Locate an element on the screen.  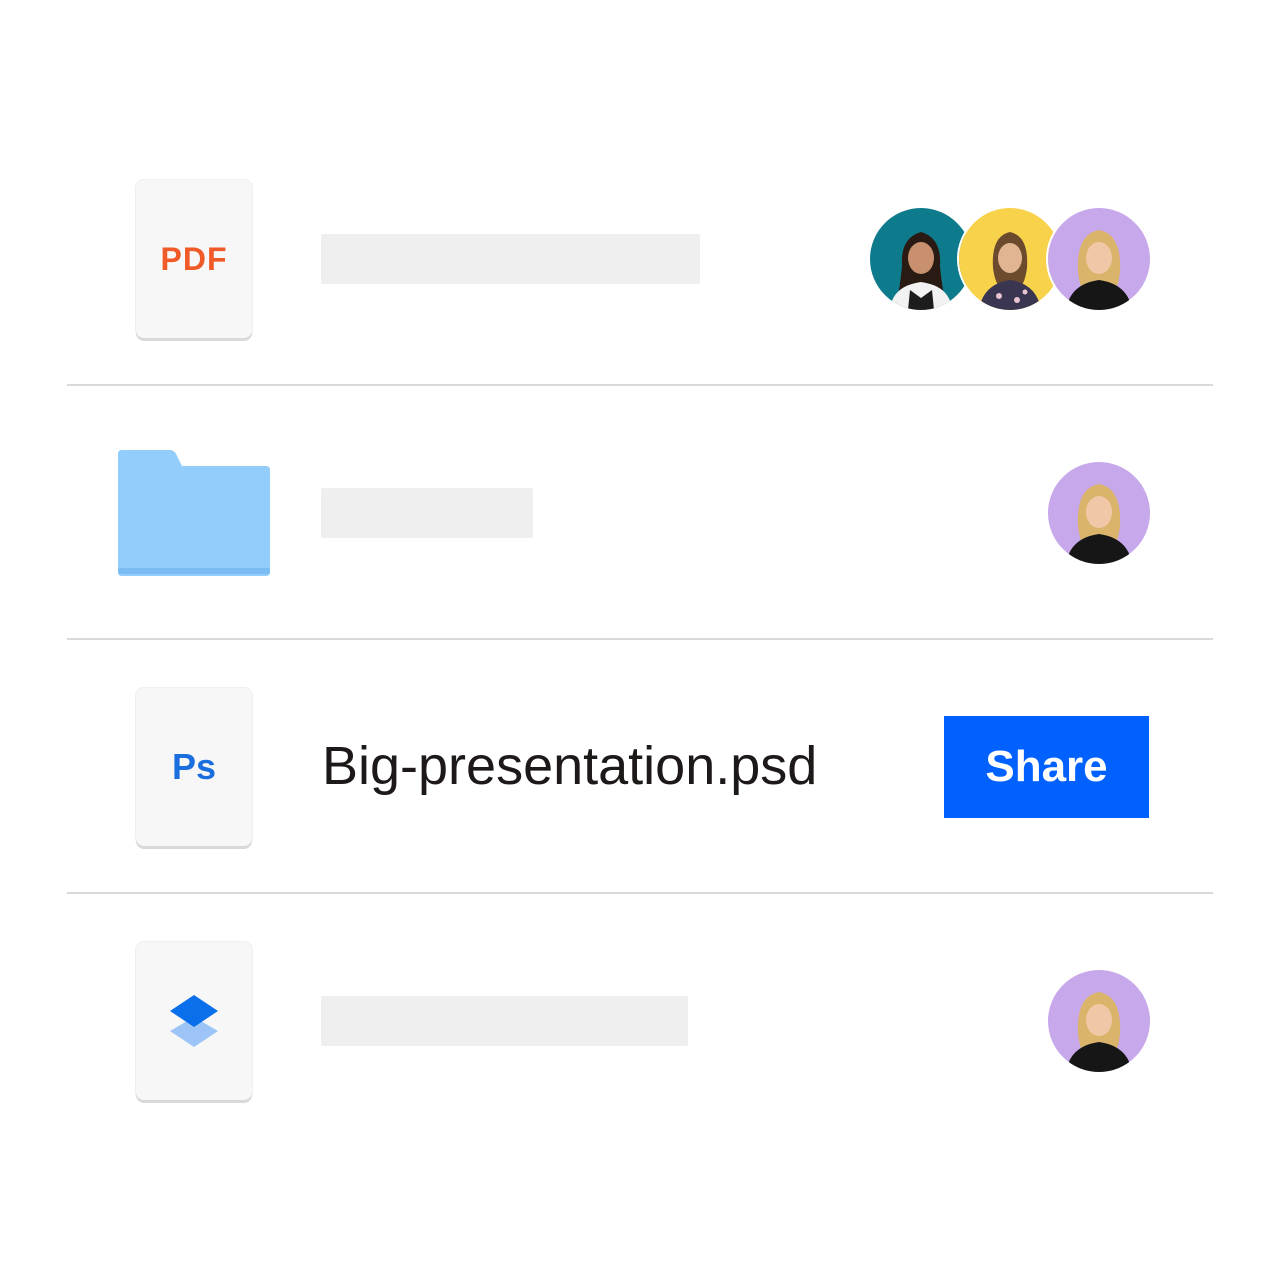
pdf-file-icon: PDF is located at coordinates (194, 259).